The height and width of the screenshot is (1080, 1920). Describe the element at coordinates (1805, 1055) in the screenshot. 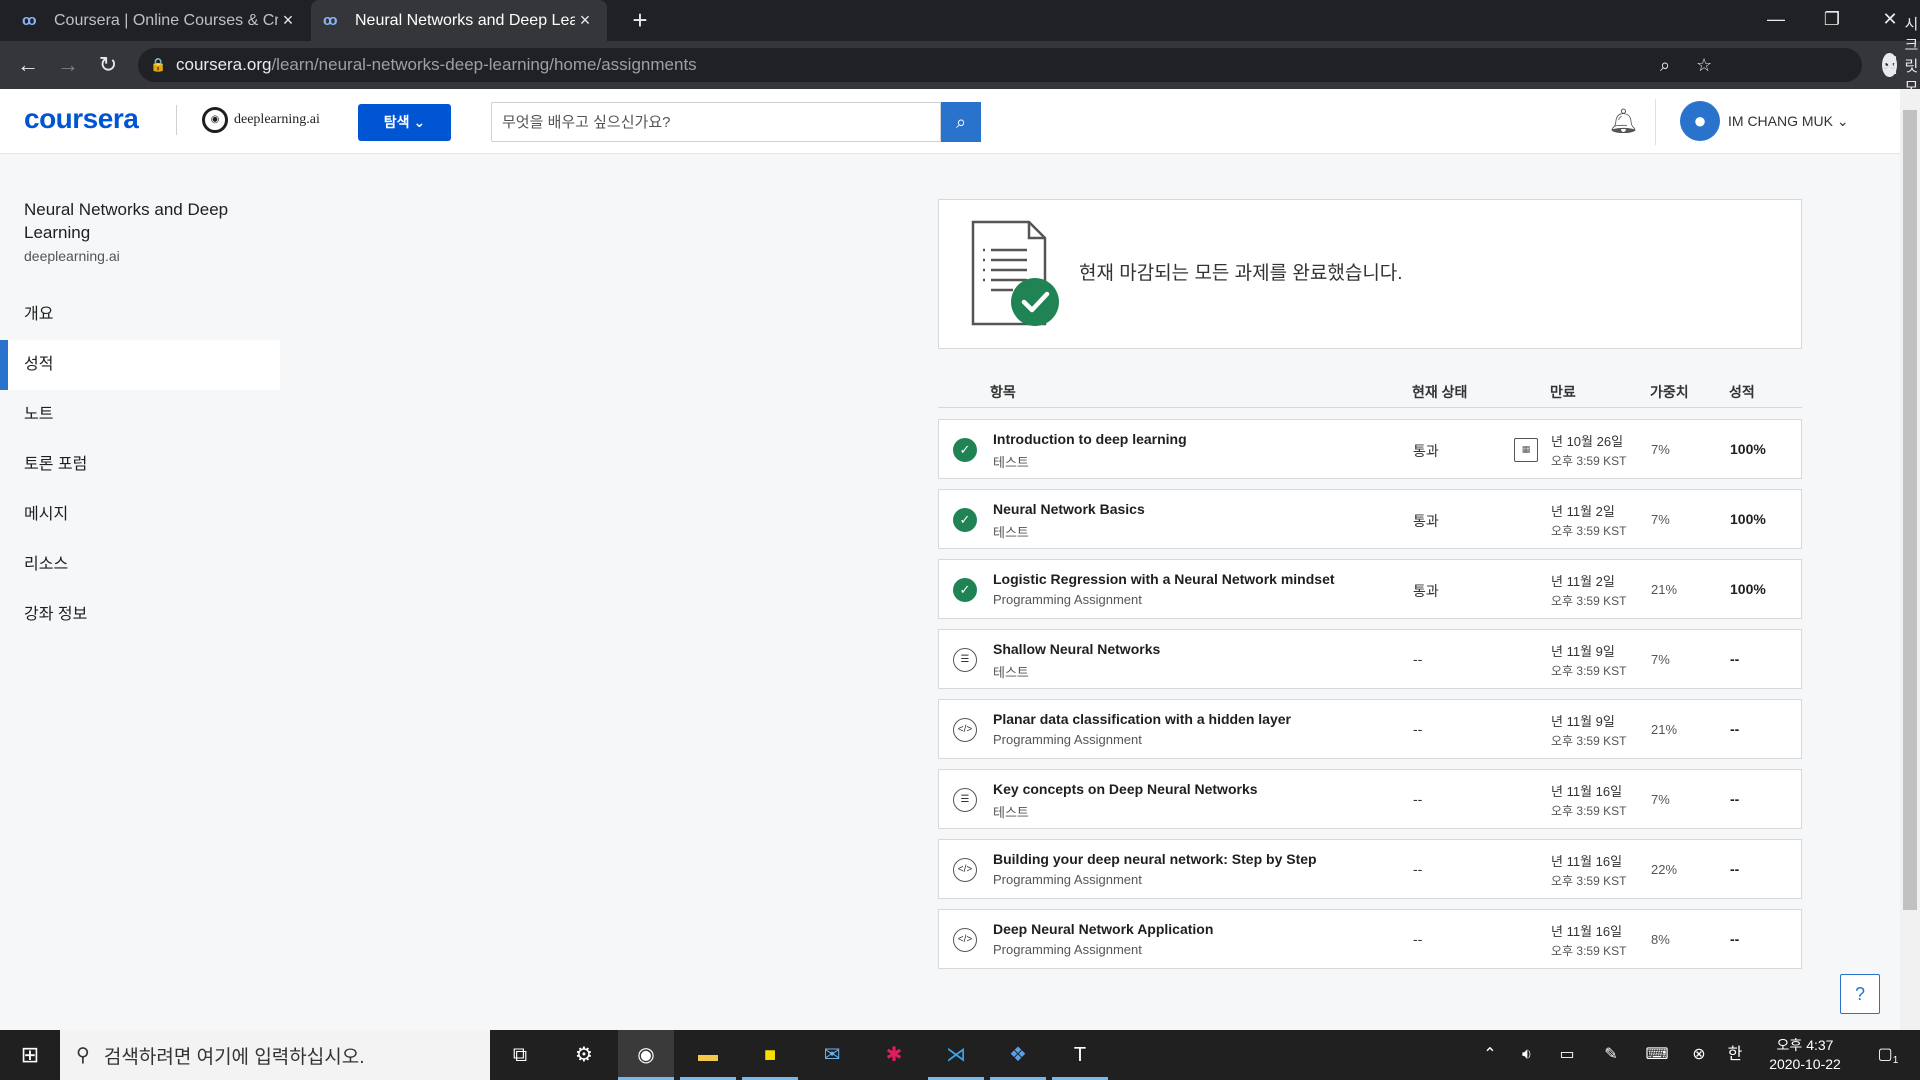

I see `taskbar-clock: 오후 4:37 2020-10-22` at that location.